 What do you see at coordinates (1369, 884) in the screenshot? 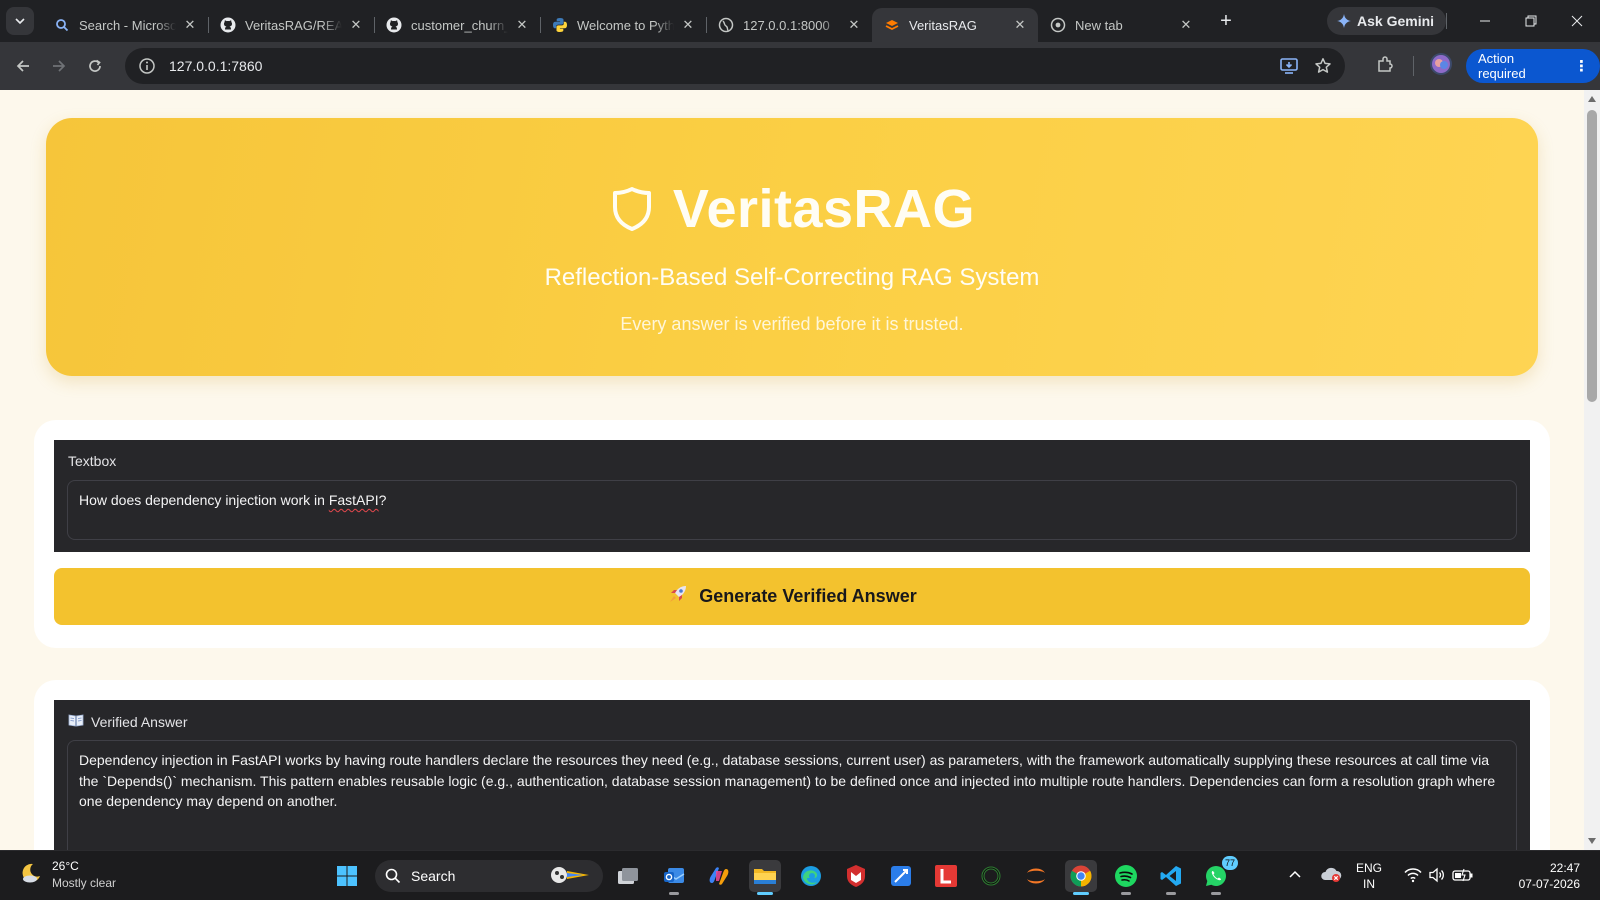
I see `region-code: IN` at bounding box center [1369, 884].